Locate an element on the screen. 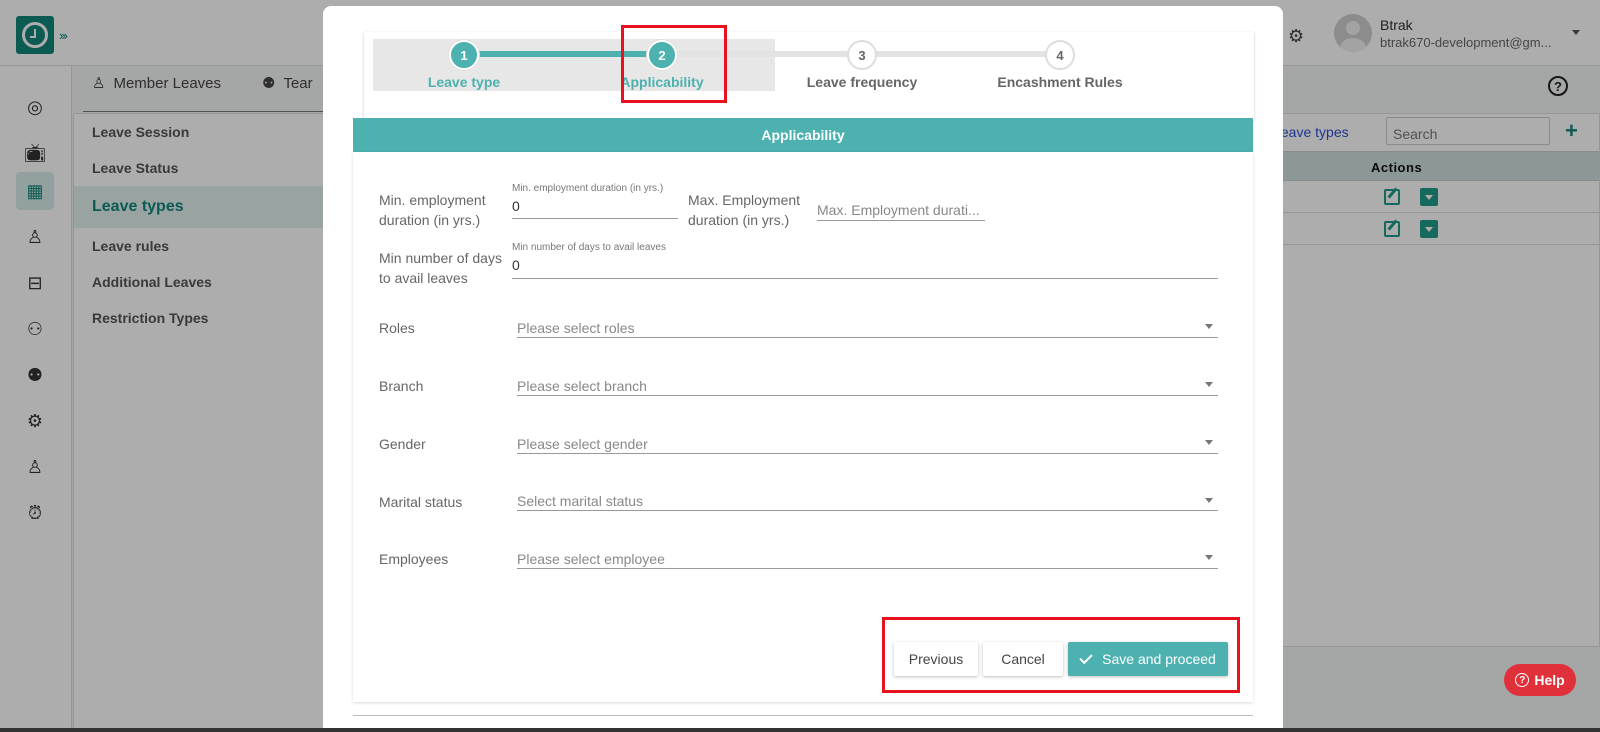  min-employment-label: Min. employment duration (in yrs.) is located at coordinates (432, 210).